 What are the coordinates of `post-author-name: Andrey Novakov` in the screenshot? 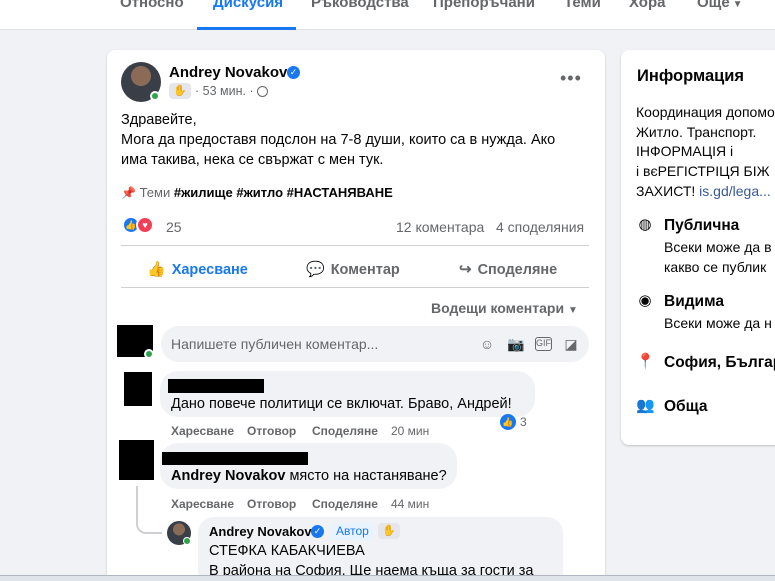 It's located at (228, 72).